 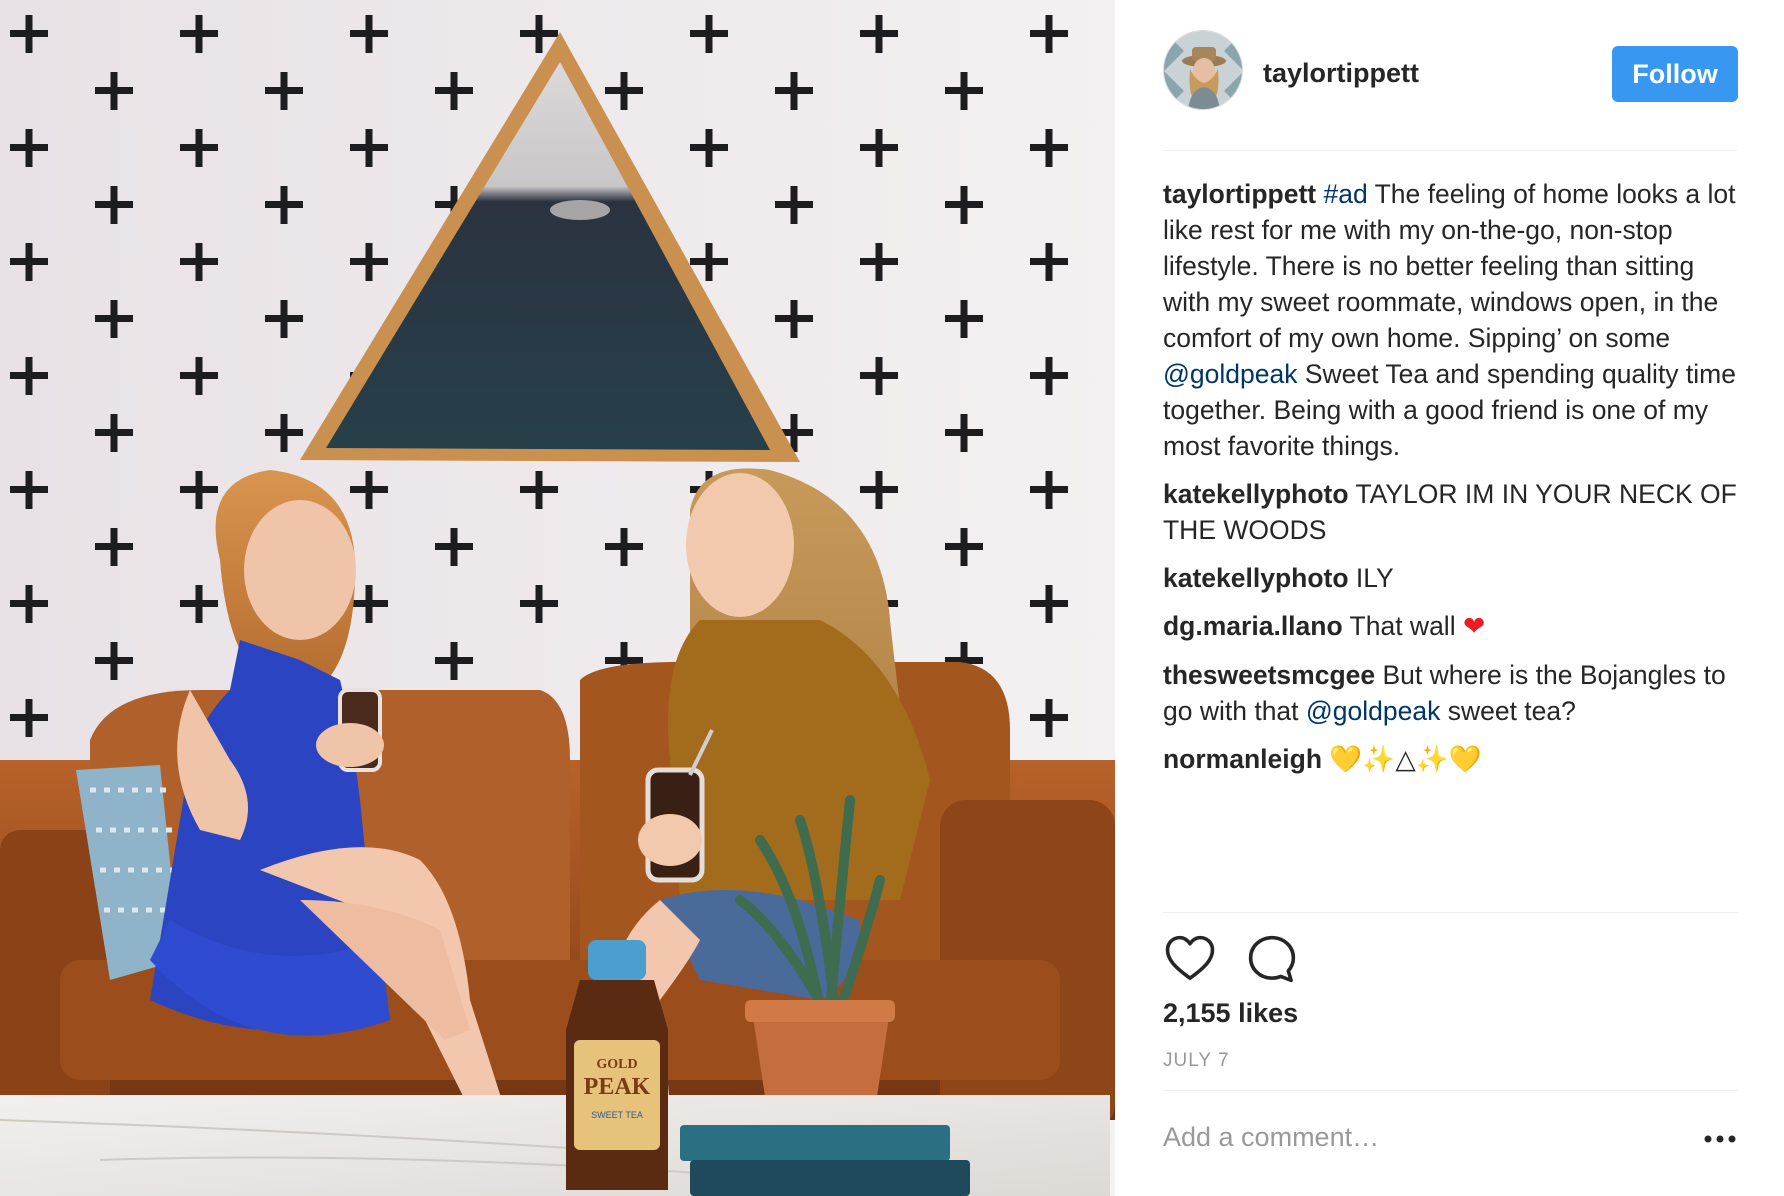 What do you see at coordinates (1346, 194) in the screenshot?
I see `caption-hashtag: #ad` at bounding box center [1346, 194].